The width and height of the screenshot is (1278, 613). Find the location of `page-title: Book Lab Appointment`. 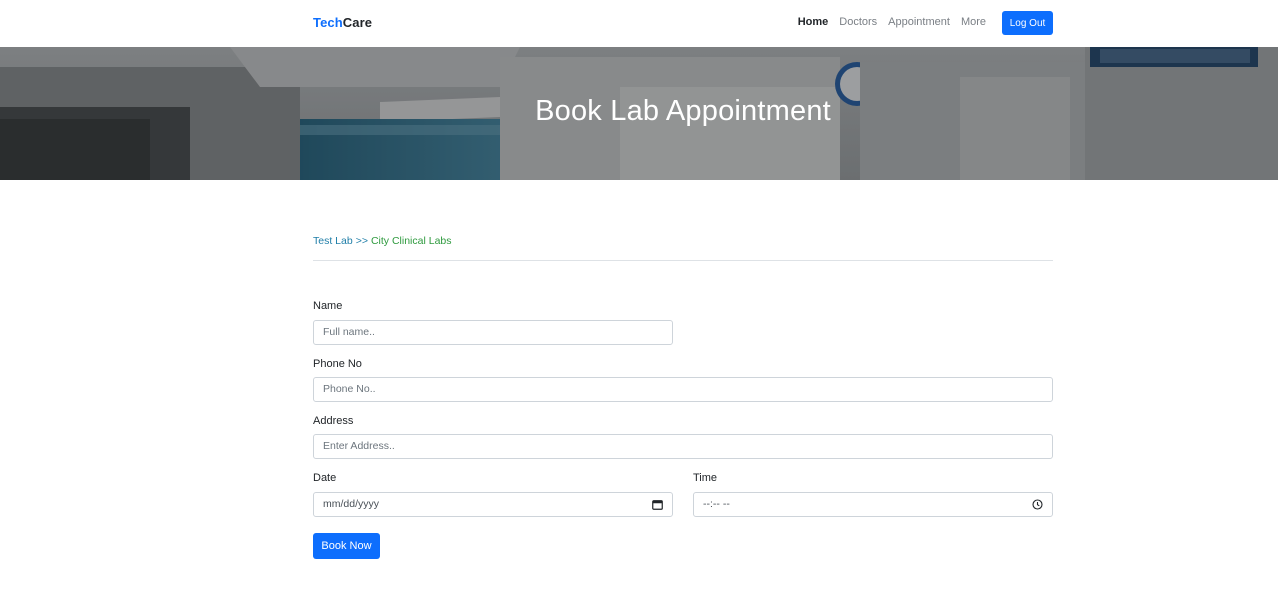

page-title: Book Lab Appointment is located at coordinates (683, 111).